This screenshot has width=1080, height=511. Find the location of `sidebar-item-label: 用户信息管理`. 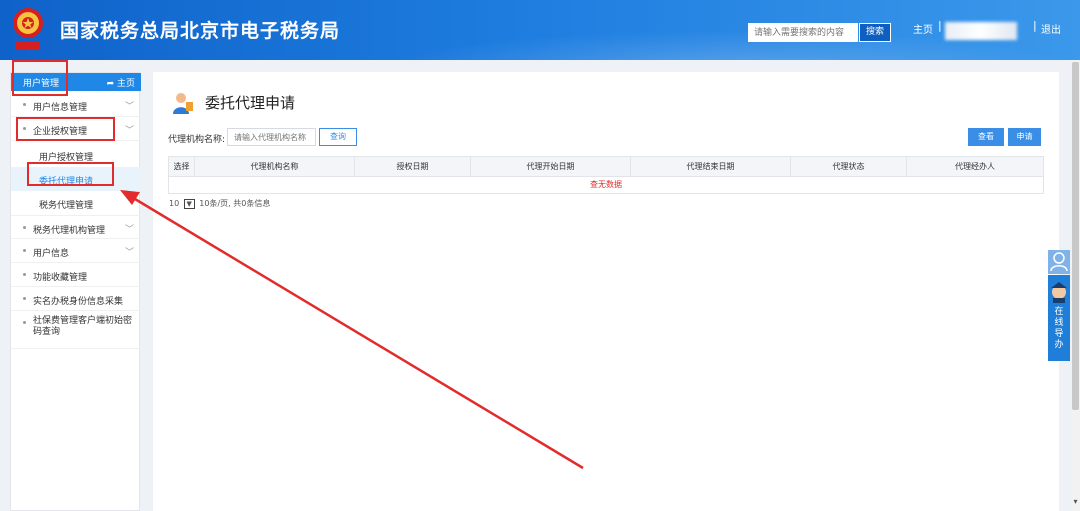

sidebar-item-label: 用户信息管理 is located at coordinates (60, 108).